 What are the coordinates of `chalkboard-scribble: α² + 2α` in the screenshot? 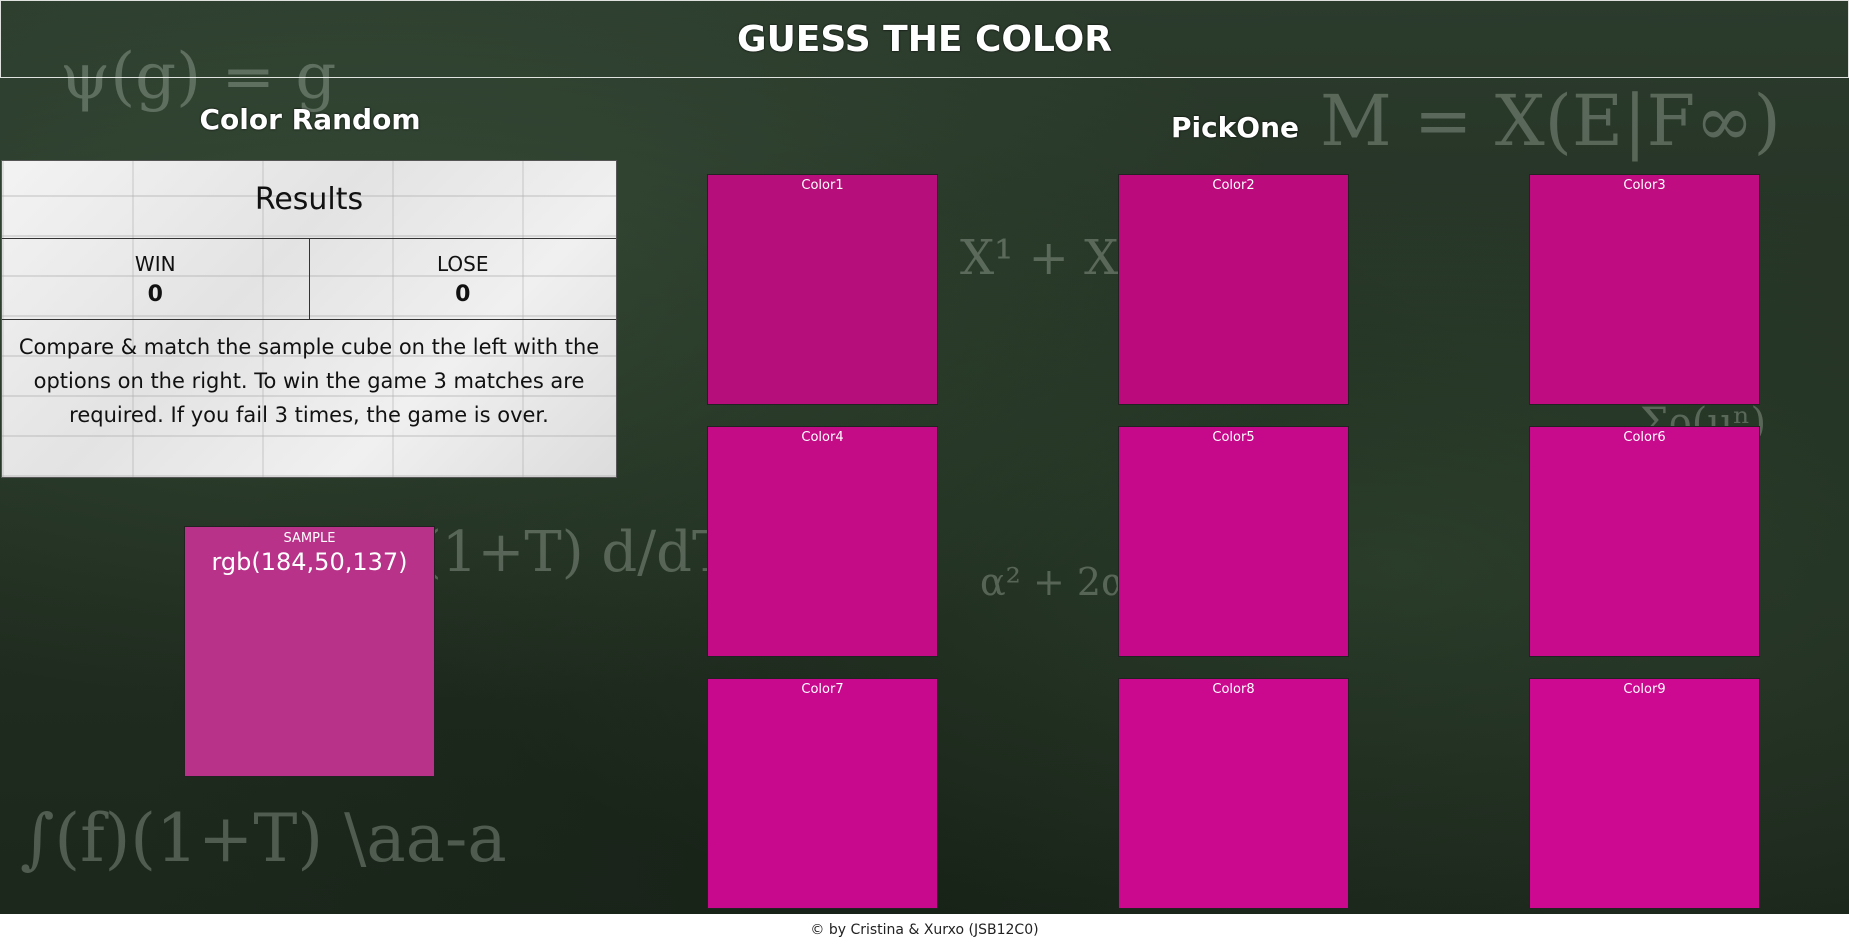 It's located at (1053, 582).